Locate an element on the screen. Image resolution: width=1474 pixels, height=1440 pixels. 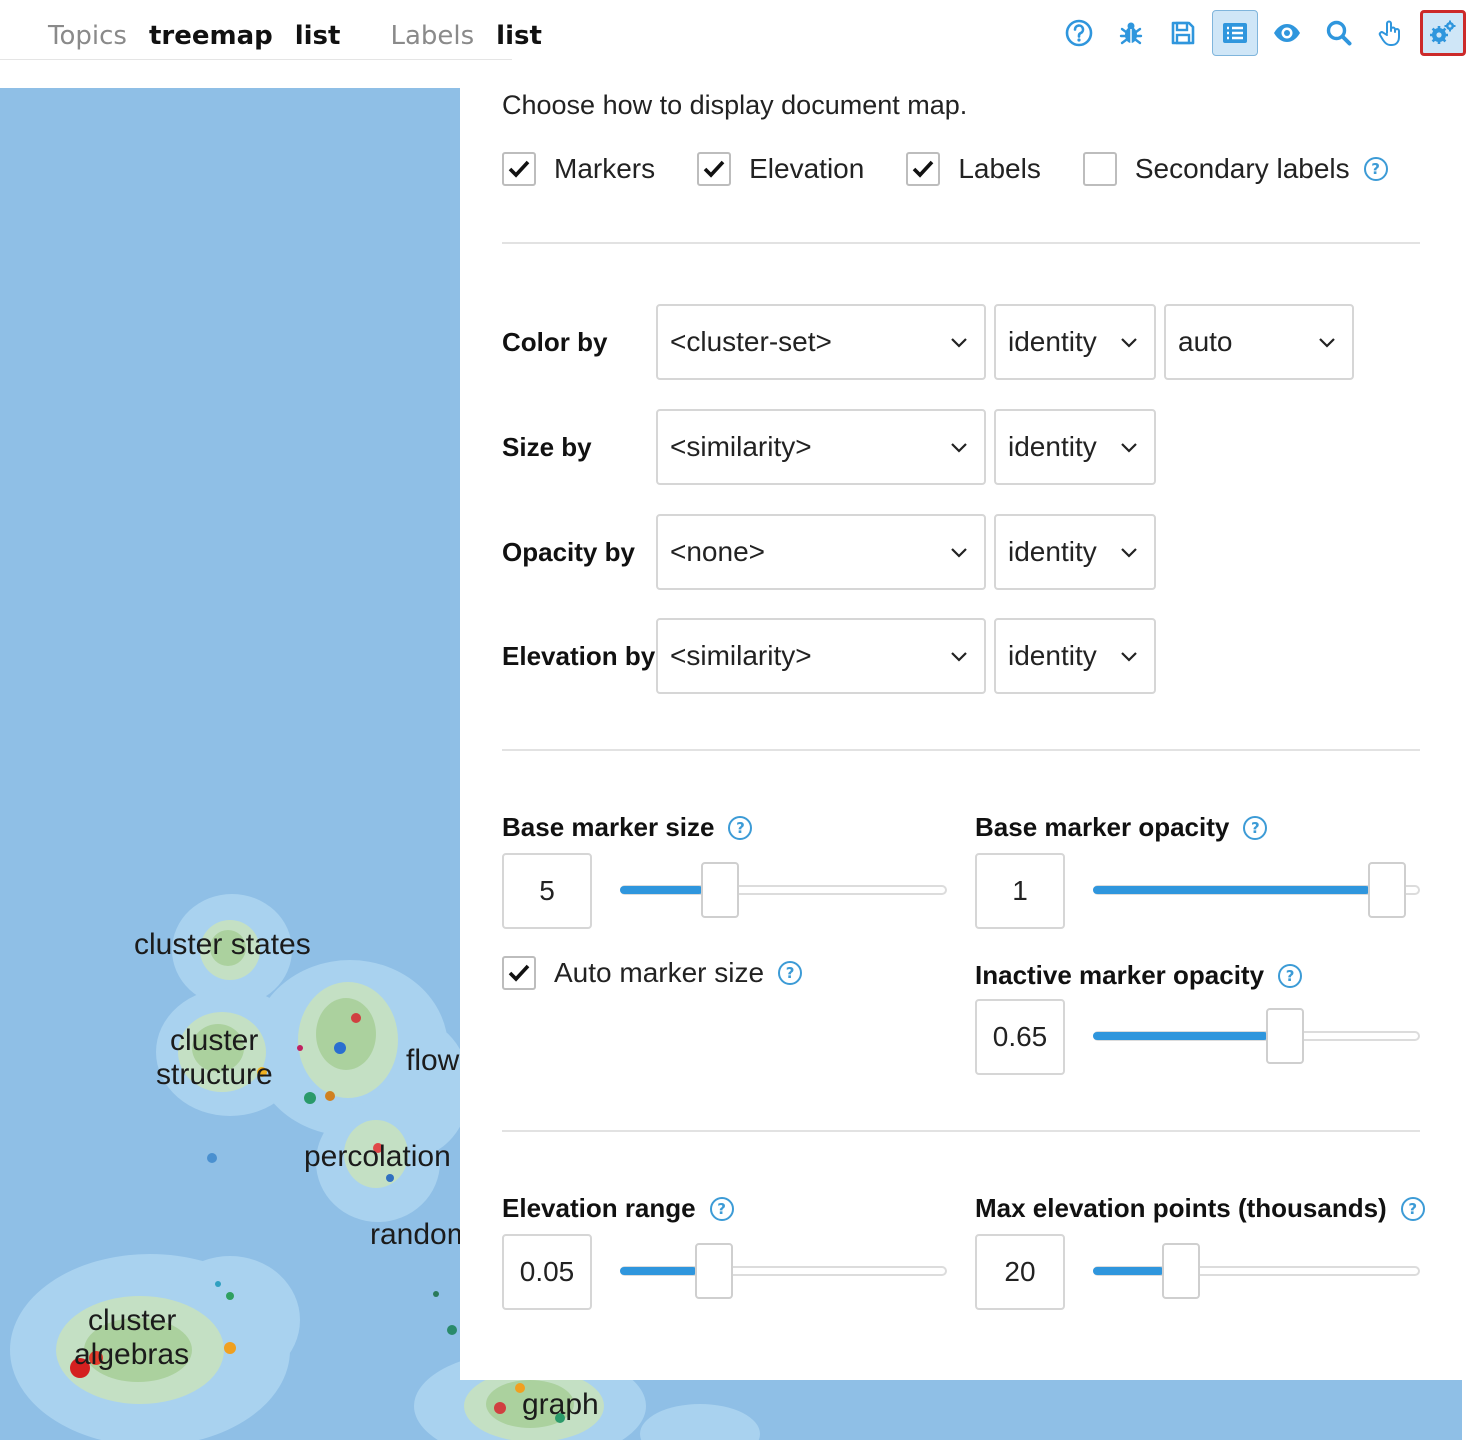
opacity-by-field-value: <none> is located at coordinates (717, 551).